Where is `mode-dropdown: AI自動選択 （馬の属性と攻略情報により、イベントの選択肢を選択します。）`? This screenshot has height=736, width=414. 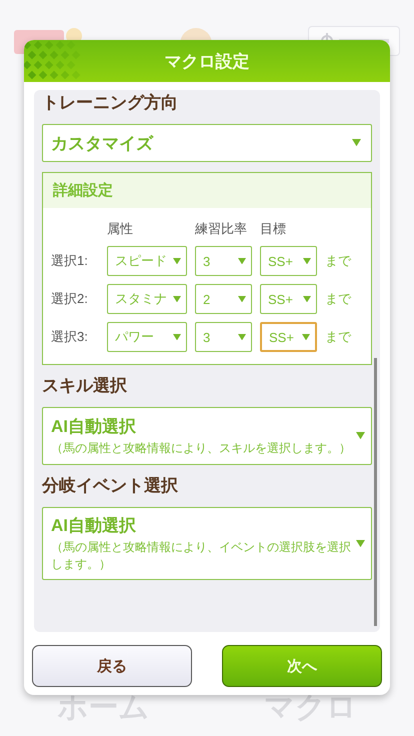
mode-dropdown: AI自動選択 （馬の属性と攻略情報により、イベントの選択肢を選択します。） is located at coordinates (207, 543).